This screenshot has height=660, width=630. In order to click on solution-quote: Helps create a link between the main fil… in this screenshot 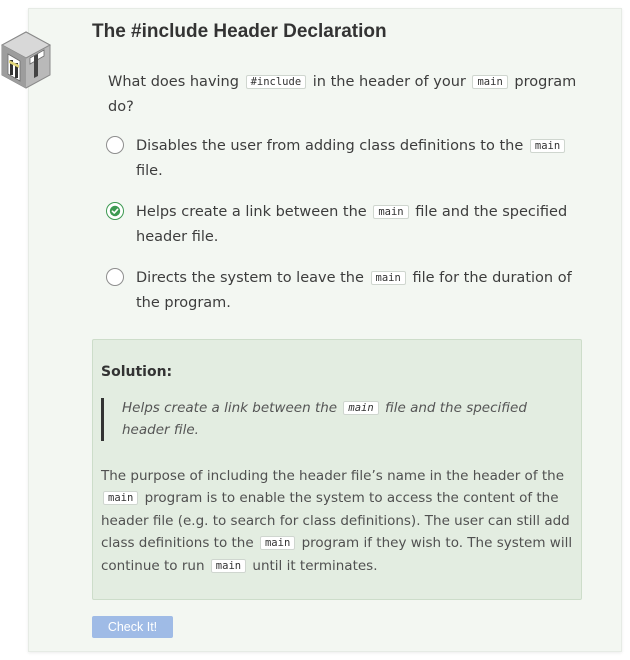, I will do `click(337, 419)`.